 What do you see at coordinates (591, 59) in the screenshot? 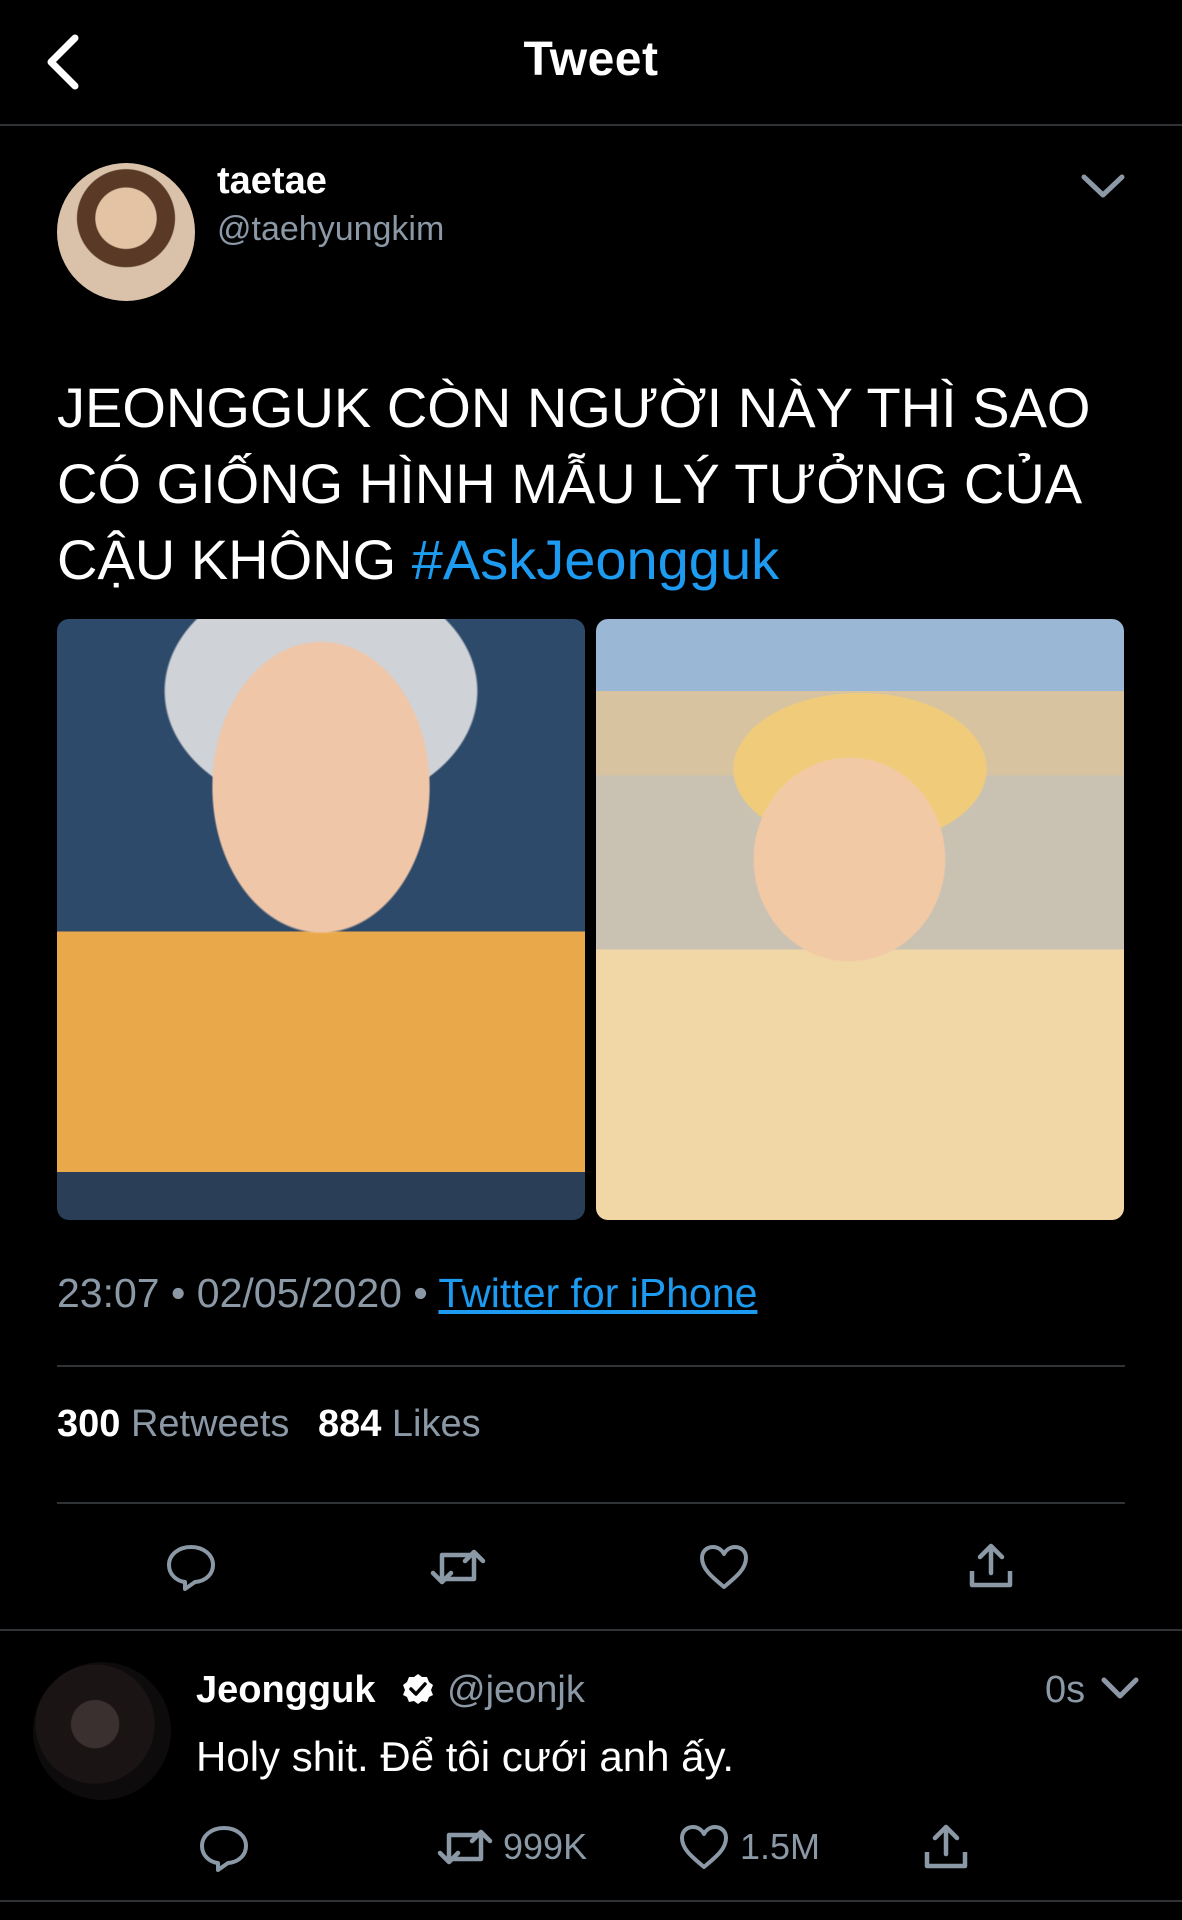
I see `page-title: Tweet` at bounding box center [591, 59].